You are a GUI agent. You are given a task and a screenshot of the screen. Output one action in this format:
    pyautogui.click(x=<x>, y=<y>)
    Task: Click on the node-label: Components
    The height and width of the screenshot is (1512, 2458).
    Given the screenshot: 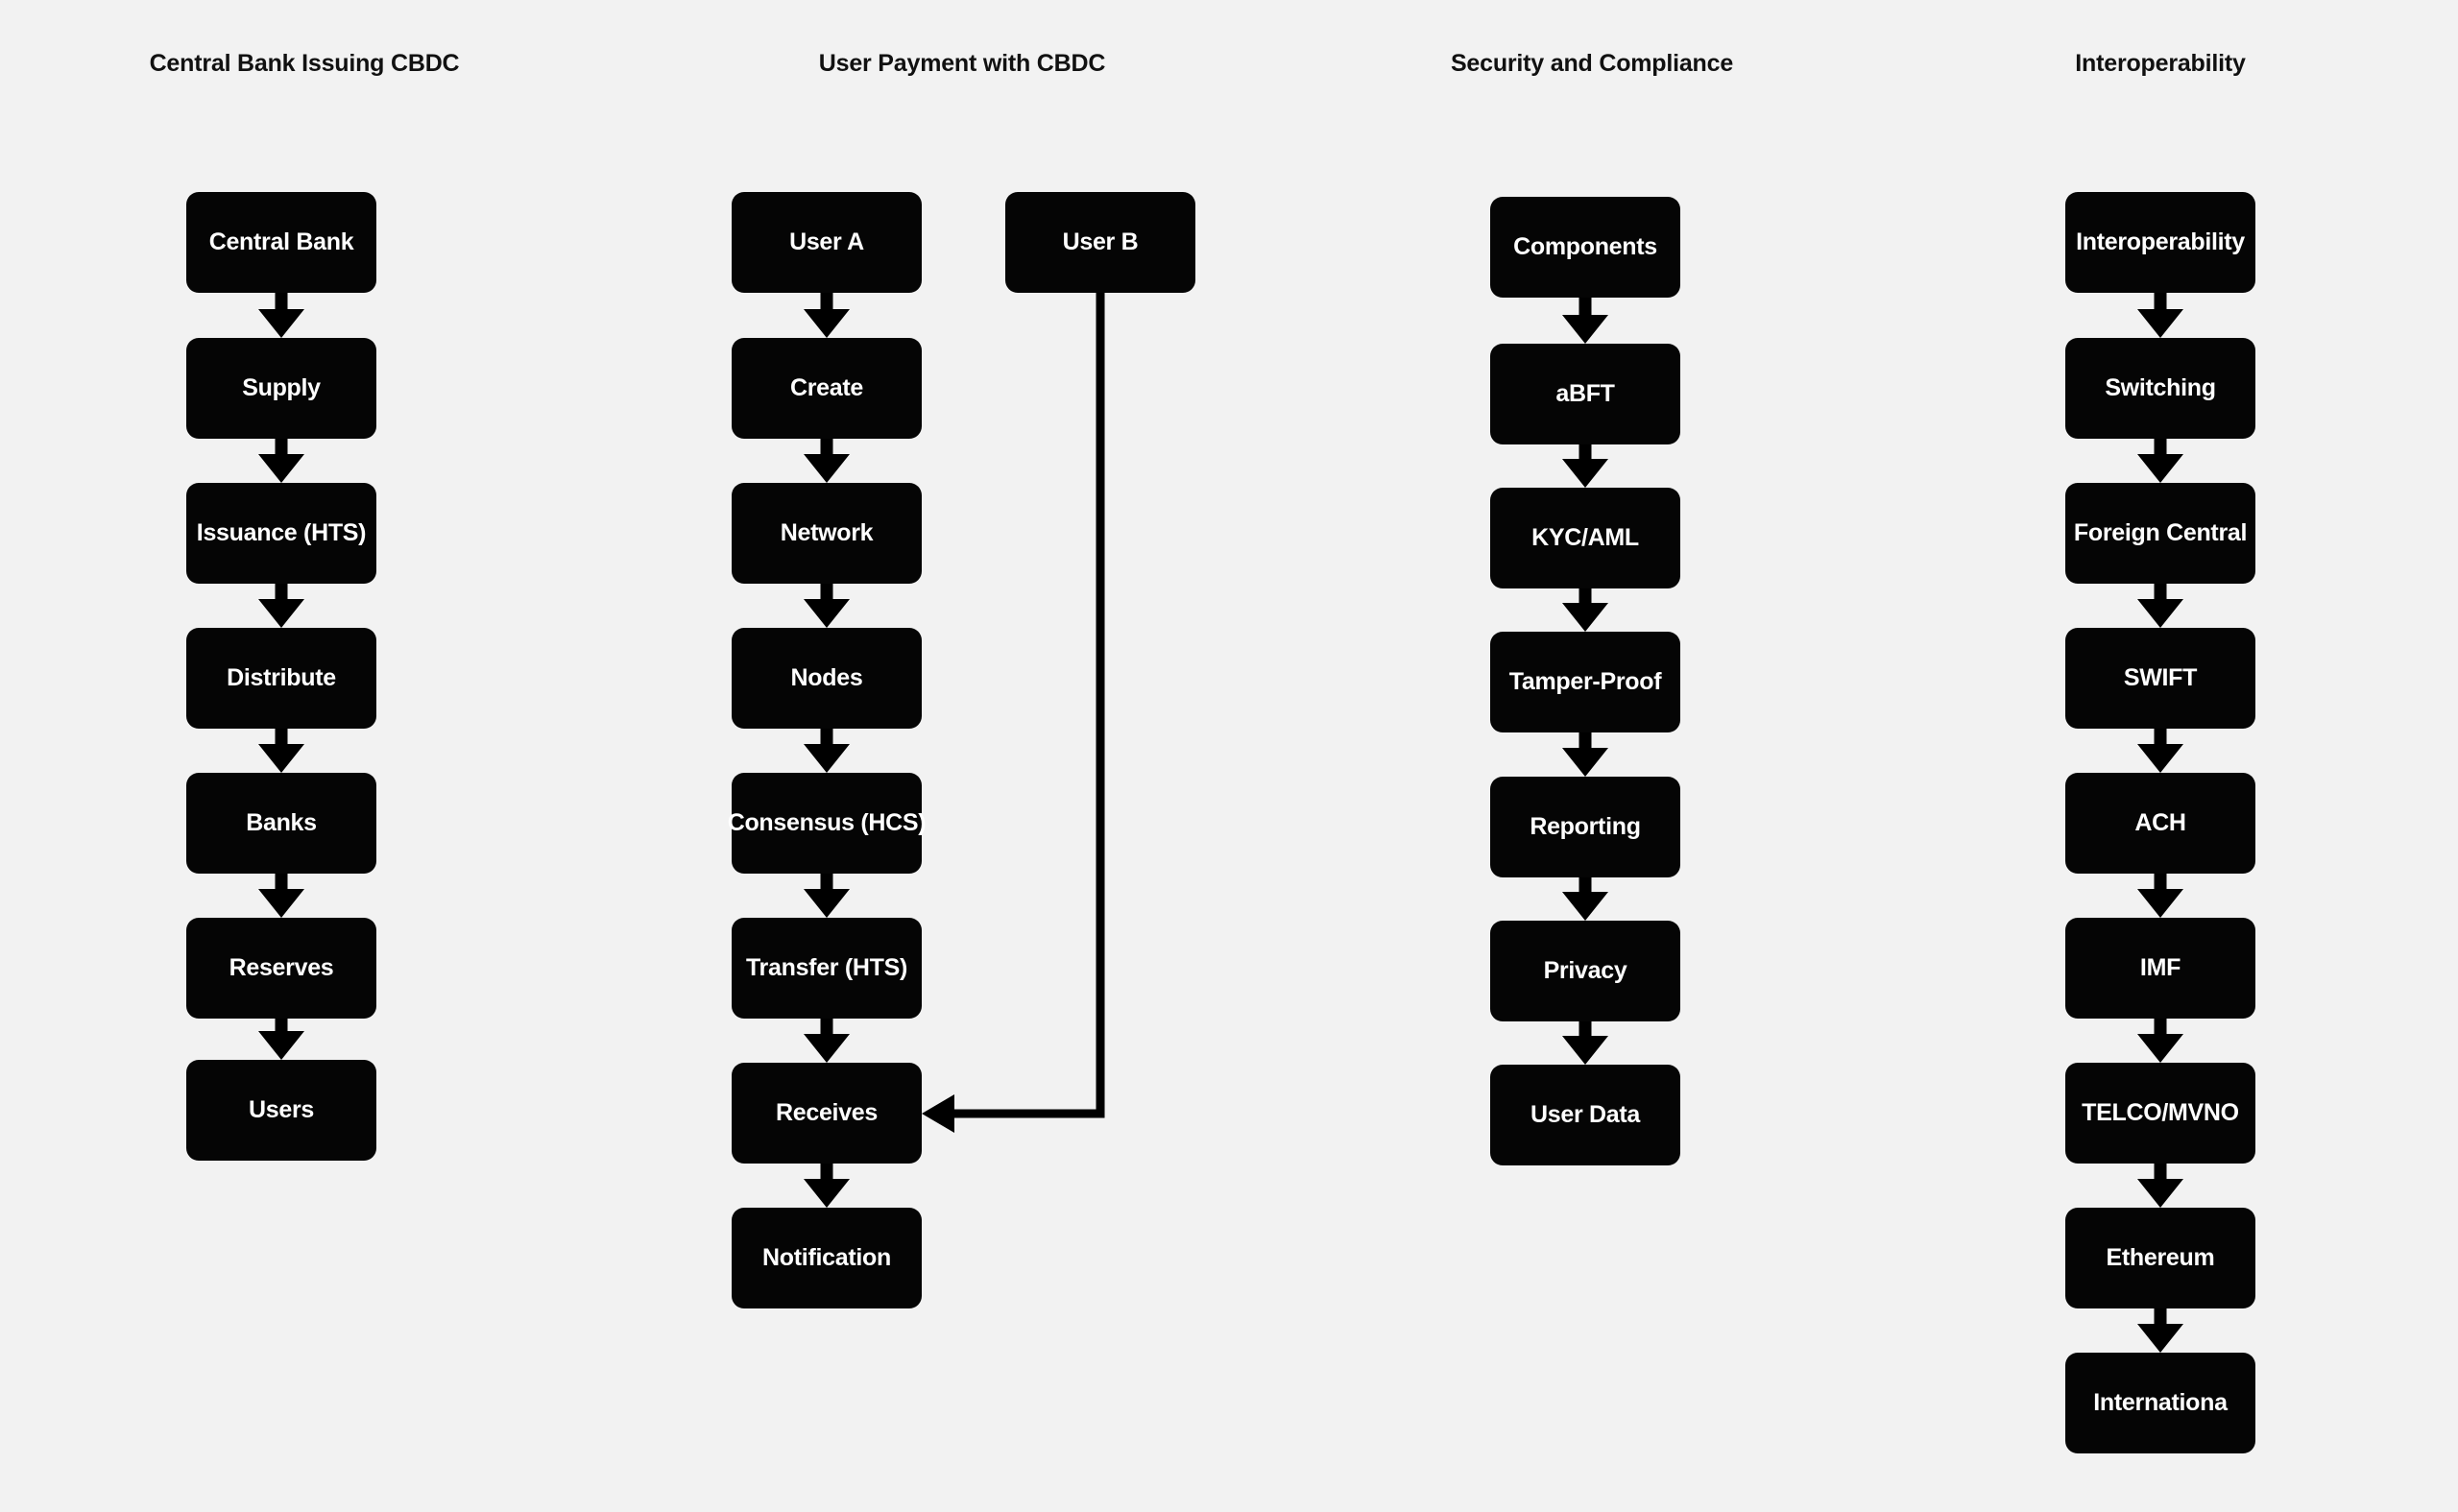 What is the action you would take?
    pyautogui.click(x=1585, y=247)
    